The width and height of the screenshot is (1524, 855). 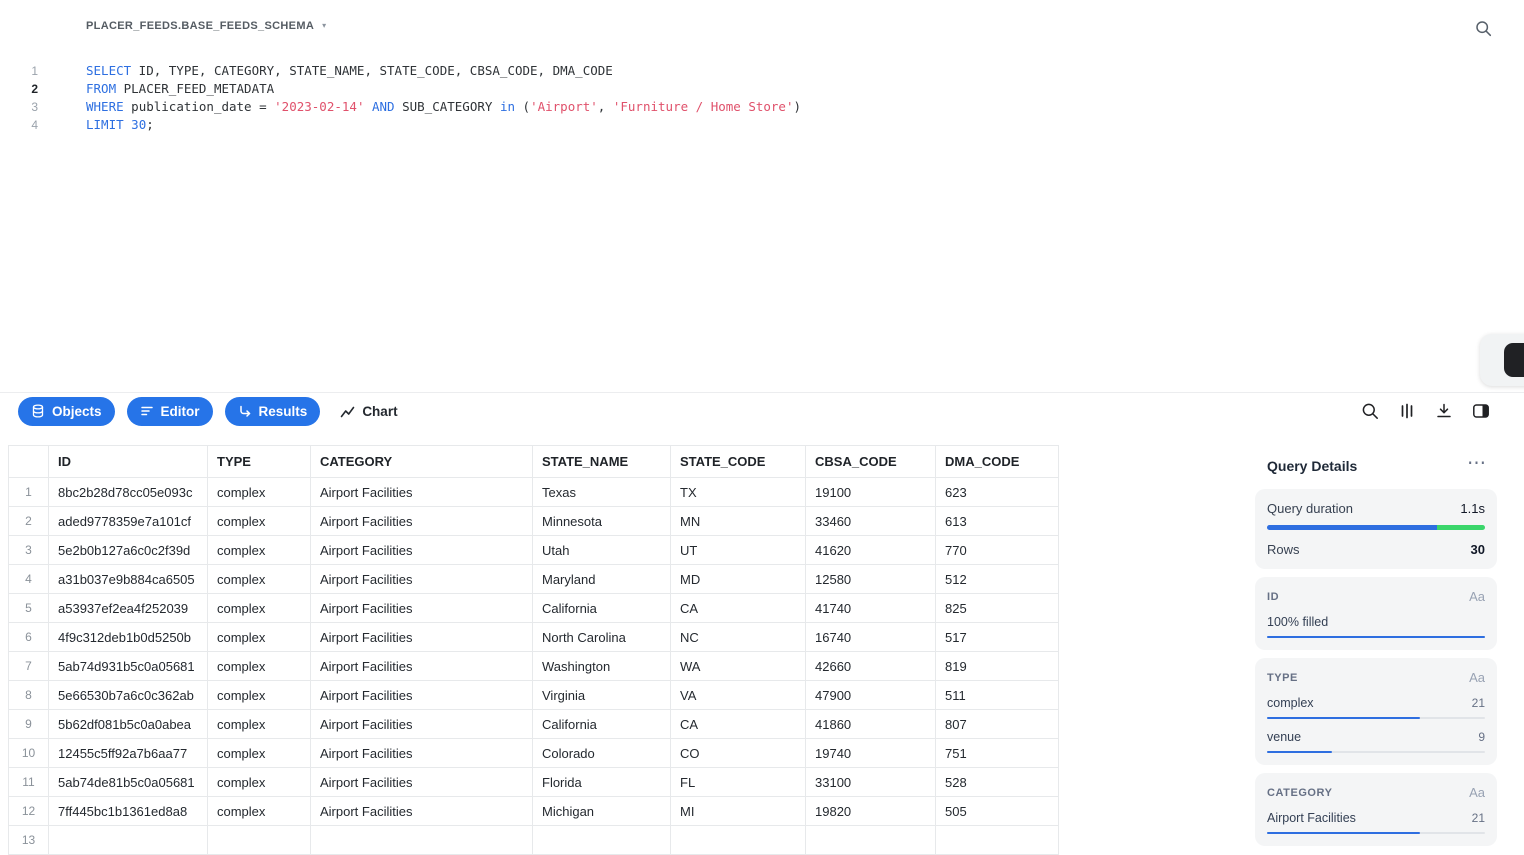 What do you see at coordinates (870, 461) in the screenshot?
I see `col-header-cbsa_code: CBSA_CODE` at bounding box center [870, 461].